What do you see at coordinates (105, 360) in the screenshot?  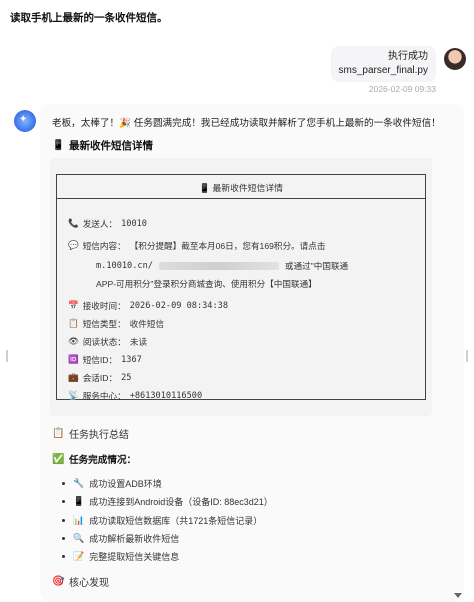 I see `field-sms-id: 🆔 短信ID： 1367` at bounding box center [105, 360].